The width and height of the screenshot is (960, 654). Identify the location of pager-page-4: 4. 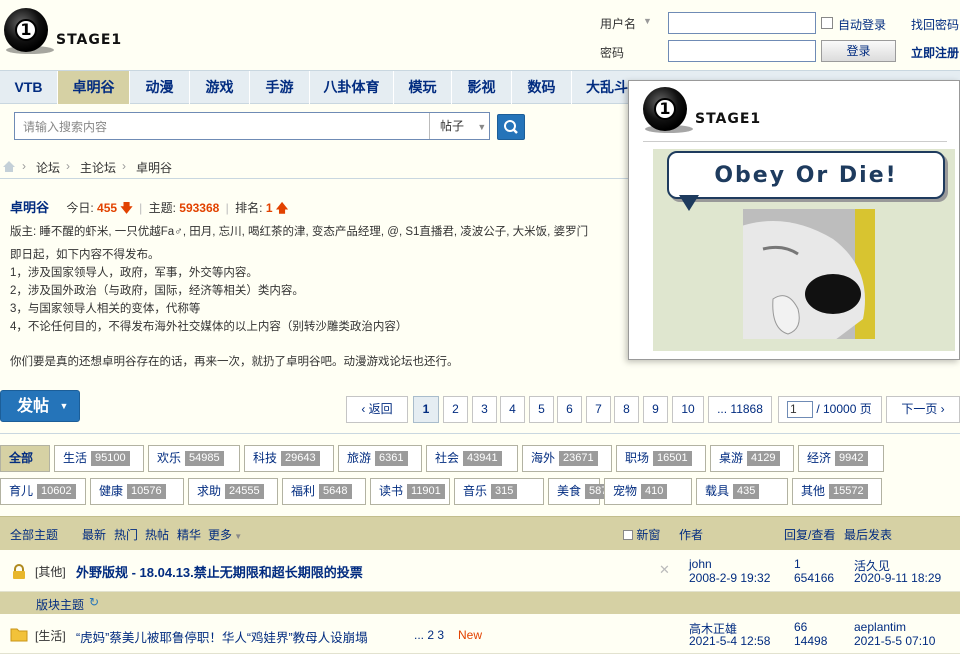
(512, 409).